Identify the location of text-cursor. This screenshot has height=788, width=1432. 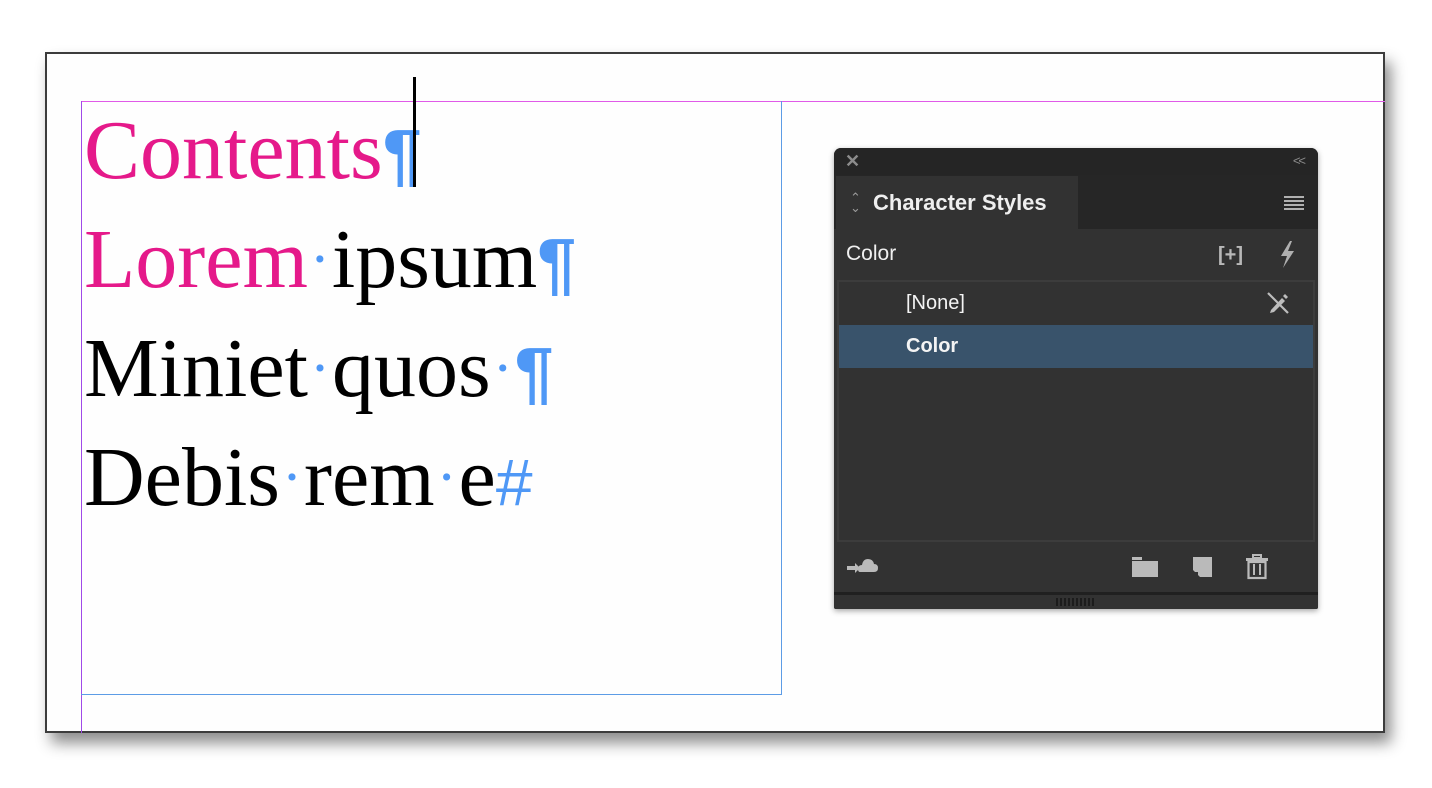
(414, 132).